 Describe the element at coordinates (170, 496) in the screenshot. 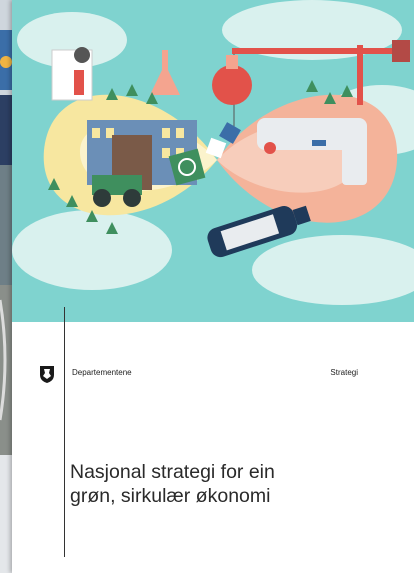

I see `title-line-2: grøn, sirkulær økonomi` at that location.